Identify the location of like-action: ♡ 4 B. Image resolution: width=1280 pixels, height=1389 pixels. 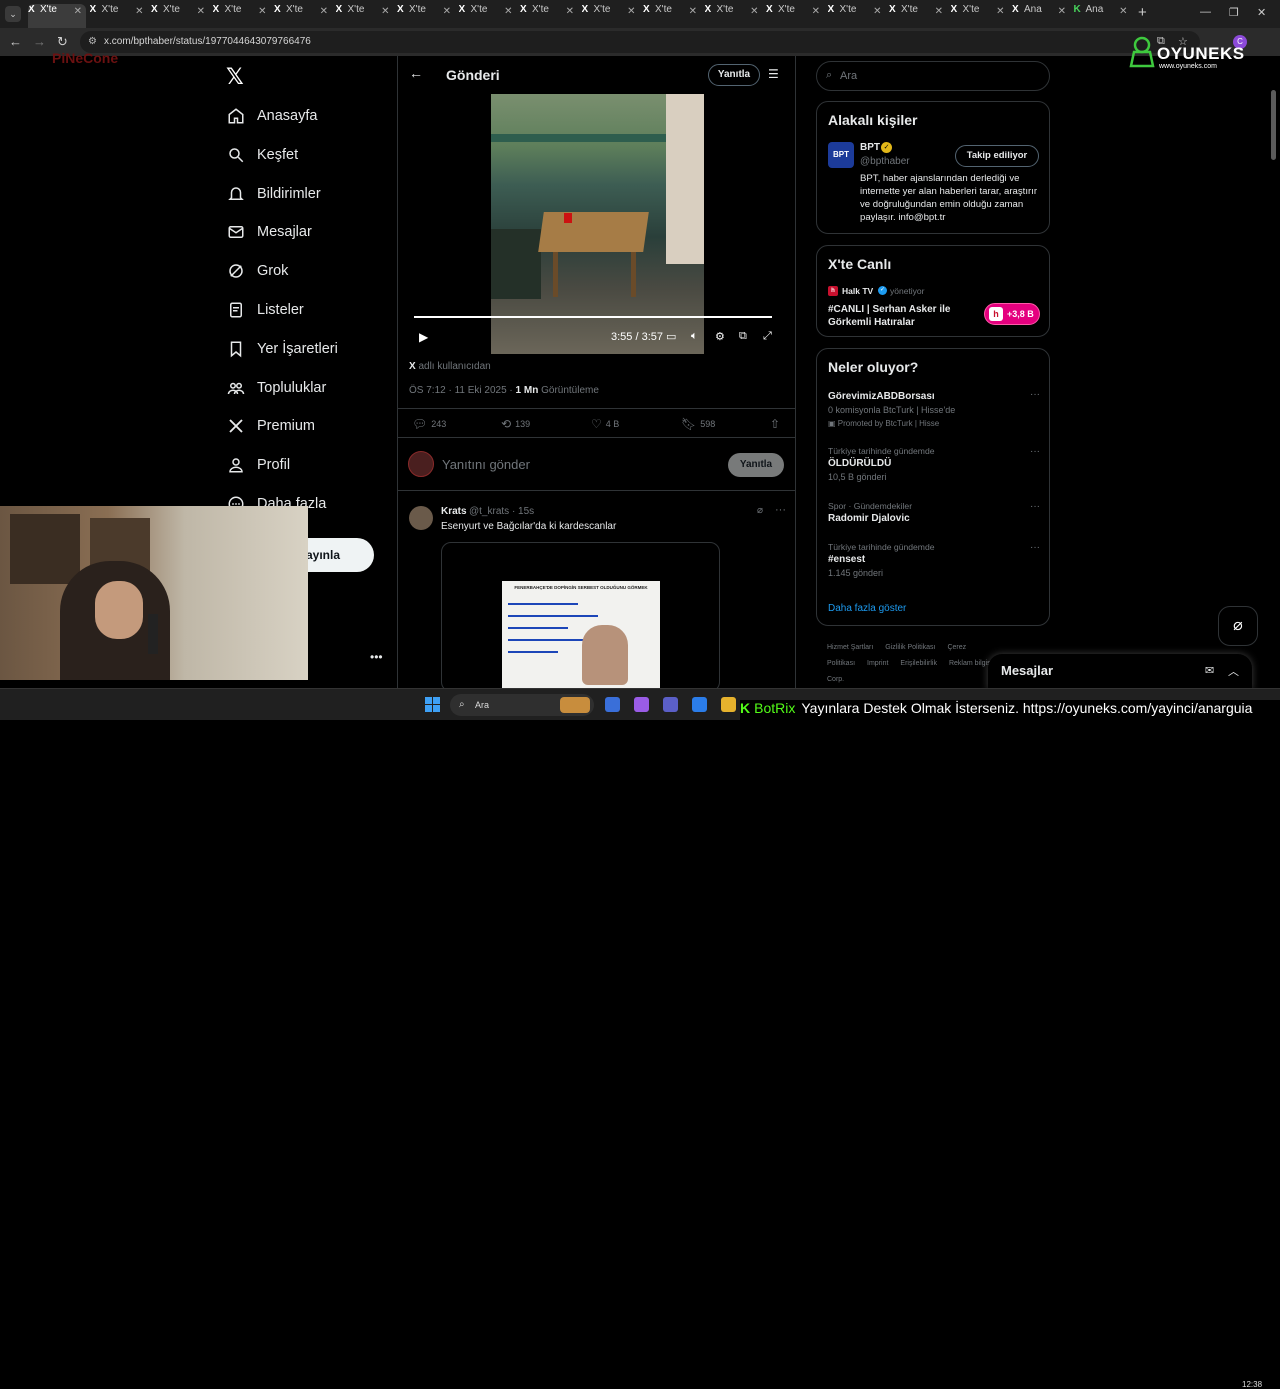
(605, 424).